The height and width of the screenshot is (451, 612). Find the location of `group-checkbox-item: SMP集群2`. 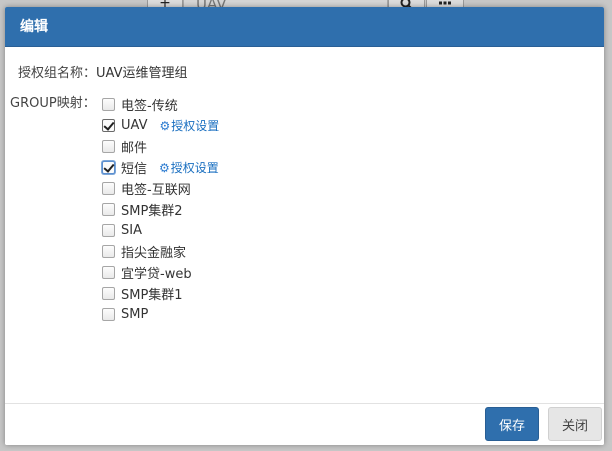

group-checkbox-item: SMP集群2 is located at coordinates (160, 209).